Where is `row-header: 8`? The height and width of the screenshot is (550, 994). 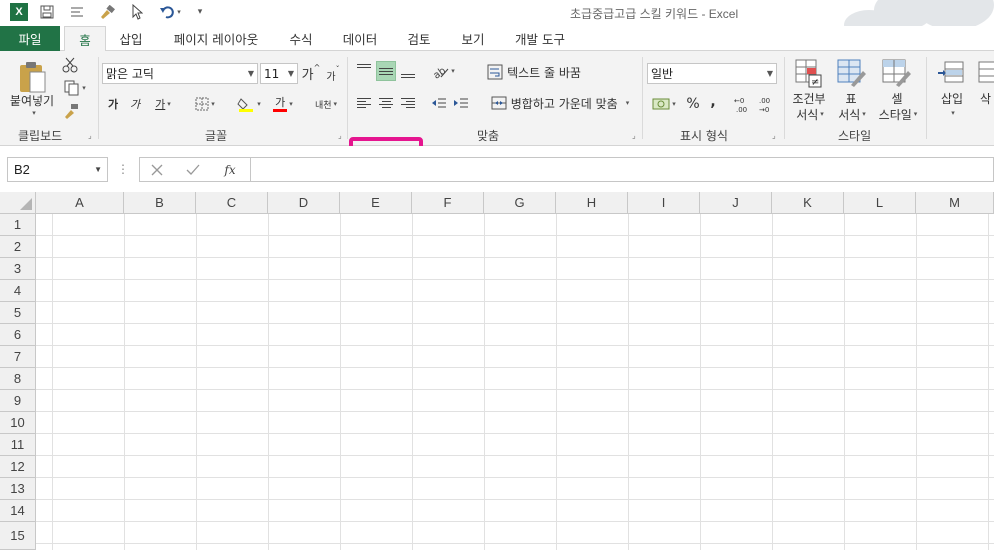 row-header: 8 is located at coordinates (18, 379).